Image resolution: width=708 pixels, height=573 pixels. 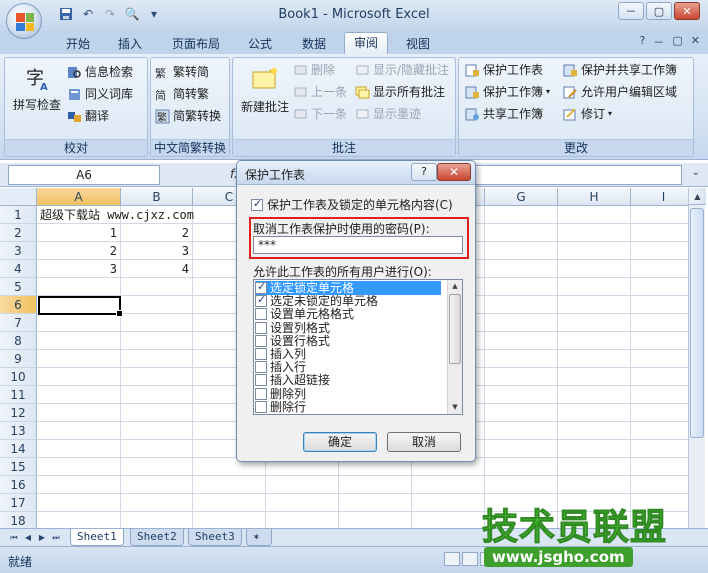 What do you see at coordinates (348, 407) in the screenshot?
I see `permission-item: 删除行` at bounding box center [348, 407].